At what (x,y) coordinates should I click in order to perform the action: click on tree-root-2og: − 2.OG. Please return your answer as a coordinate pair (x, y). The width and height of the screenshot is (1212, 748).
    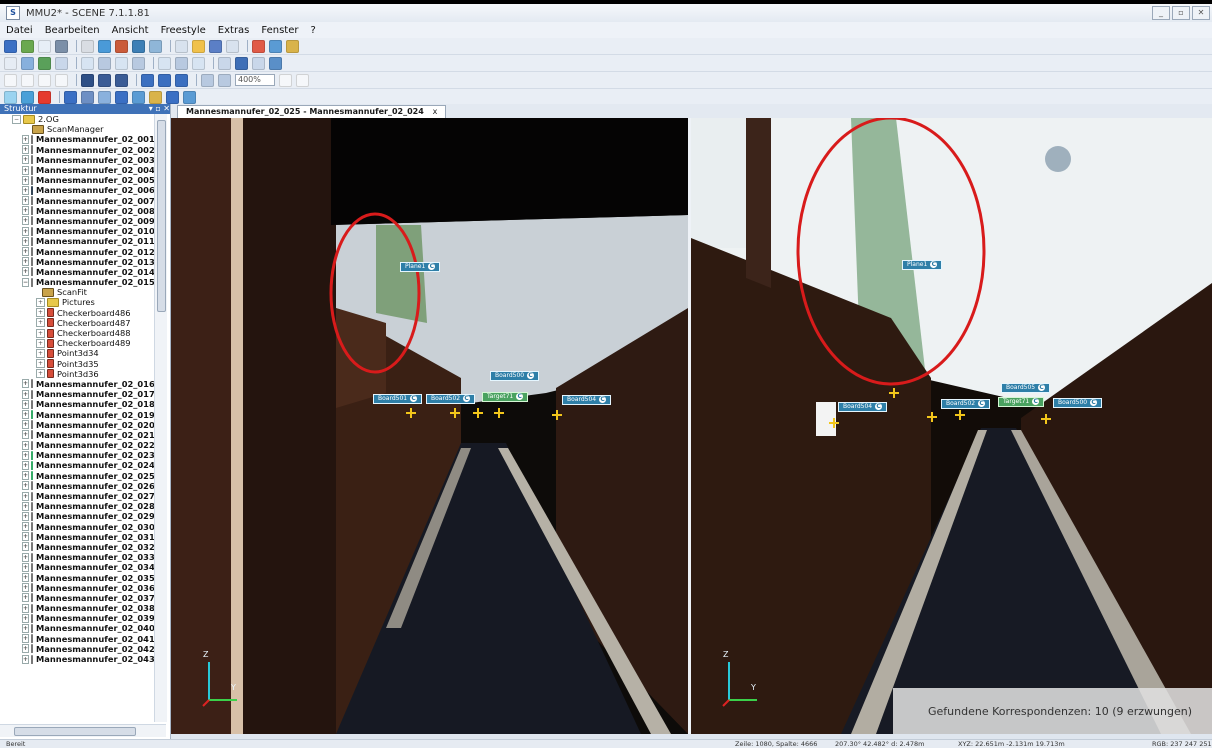
    Looking at the image, I should click on (77, 119).